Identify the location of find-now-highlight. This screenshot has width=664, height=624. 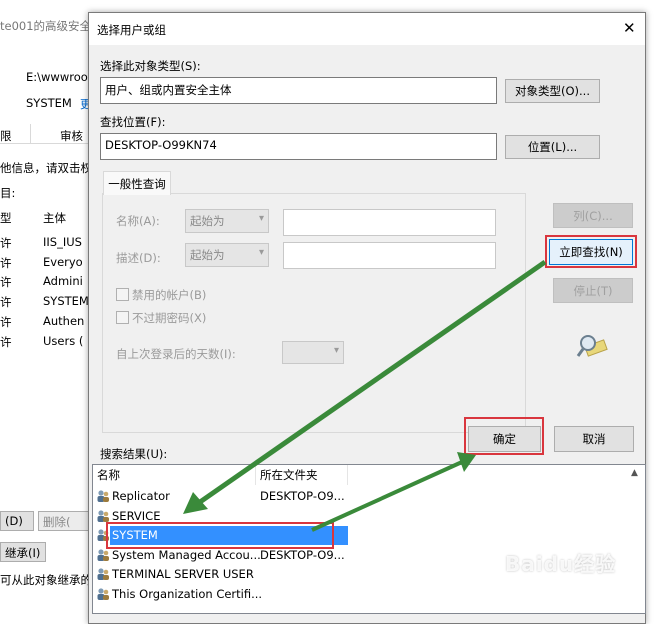
(591, 251).